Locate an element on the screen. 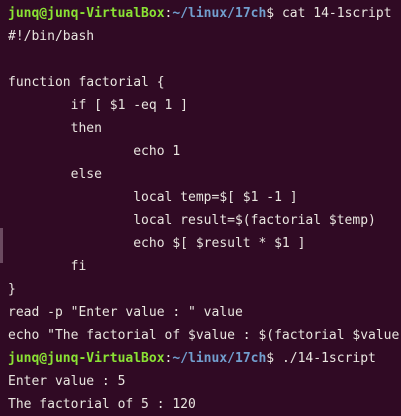 The width and height of the screenshot is (401, 416). window-edge-marker is located at coordinates (1, 245).